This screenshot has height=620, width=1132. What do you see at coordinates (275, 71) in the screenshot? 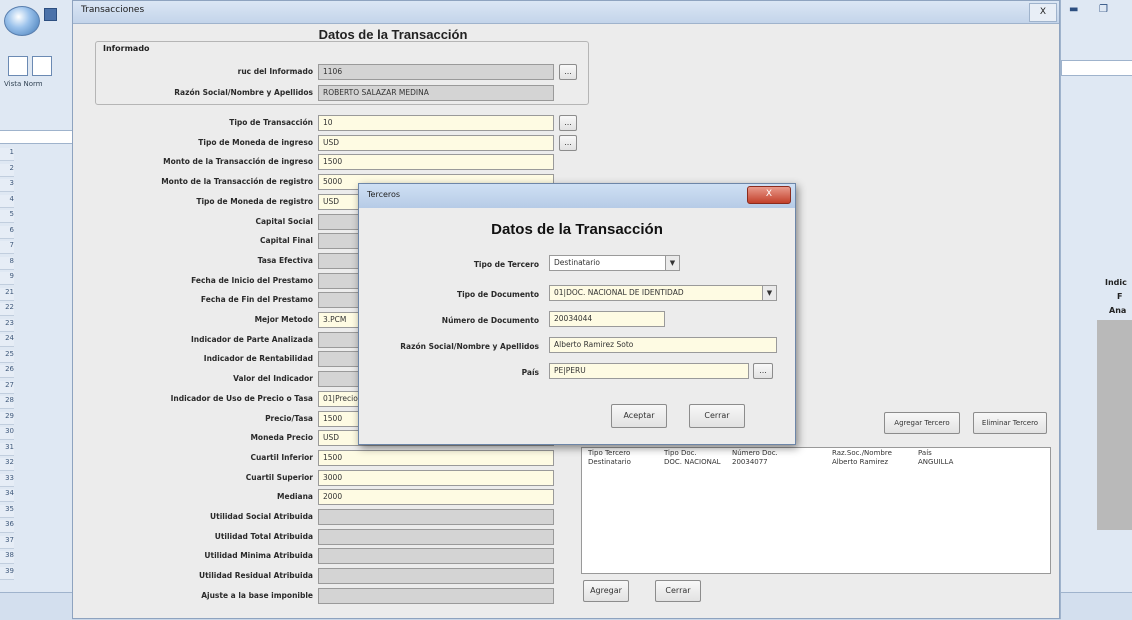
I see `ruc-label: ruc del Informado` at bounding box center [275, 71].